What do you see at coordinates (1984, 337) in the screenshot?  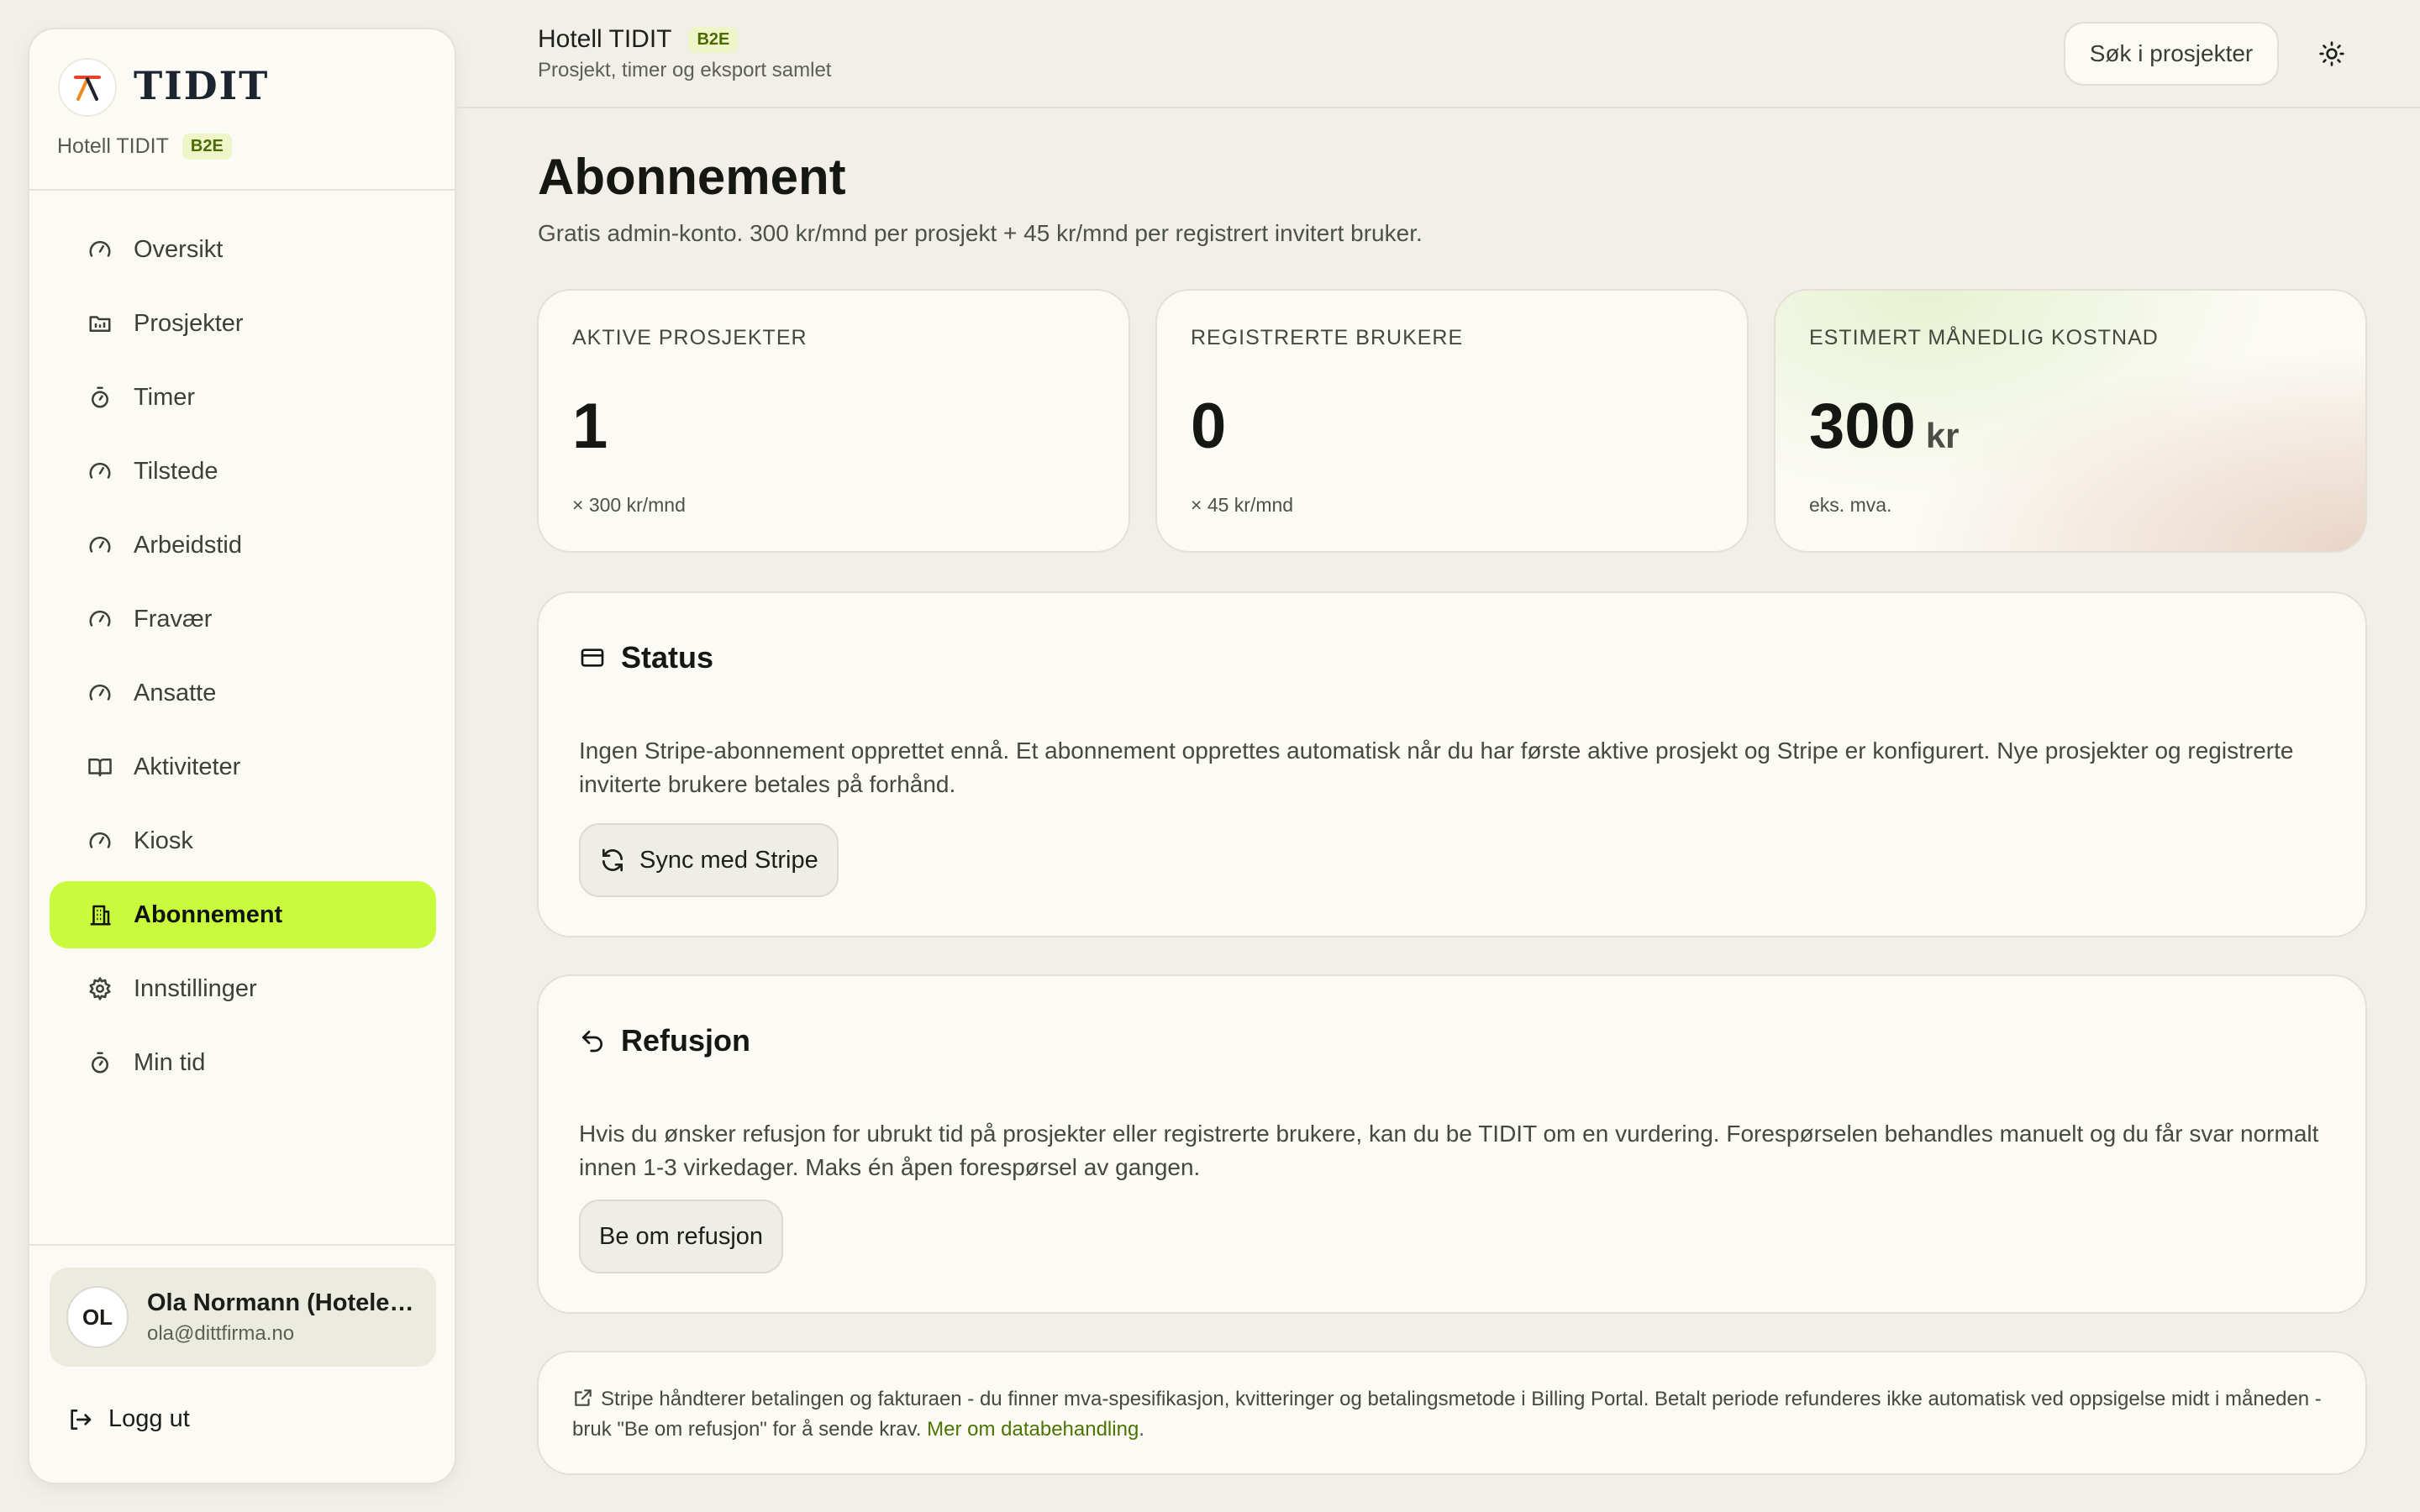 I see `stat-label: ESTIMERT MÅNEDLIG KOSTNAD` at bounding box center [1984, 337].